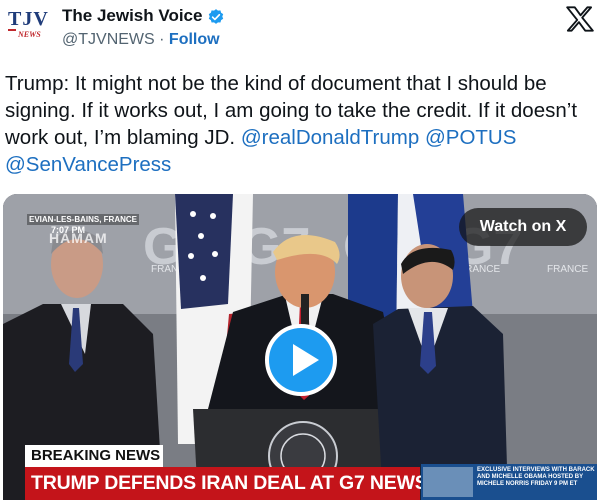 Image resolution: width=600 pixels, height=500 pixels. I want to click on breaking-news-label: BREAKING NEWS, so click(94, 456).